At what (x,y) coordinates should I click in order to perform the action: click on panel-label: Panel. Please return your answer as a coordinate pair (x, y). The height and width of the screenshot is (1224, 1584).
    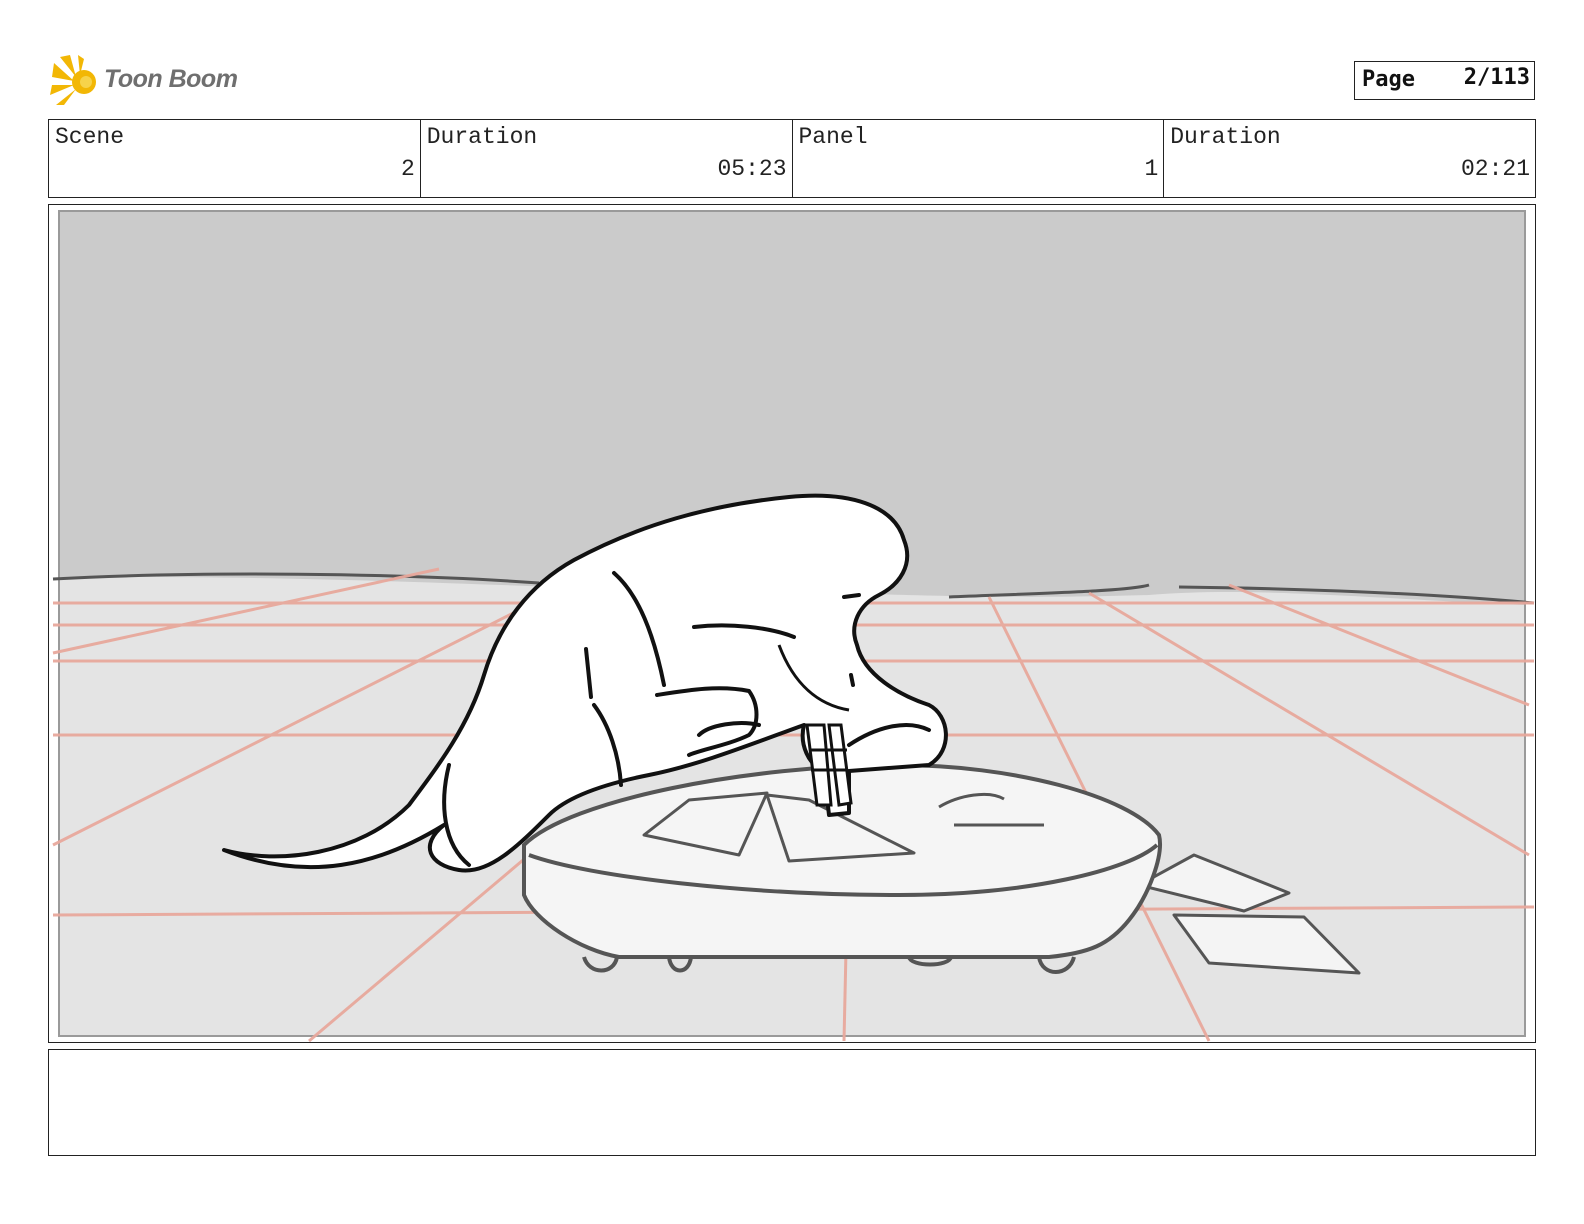
    Looking at the image, I should click on (833, 137).